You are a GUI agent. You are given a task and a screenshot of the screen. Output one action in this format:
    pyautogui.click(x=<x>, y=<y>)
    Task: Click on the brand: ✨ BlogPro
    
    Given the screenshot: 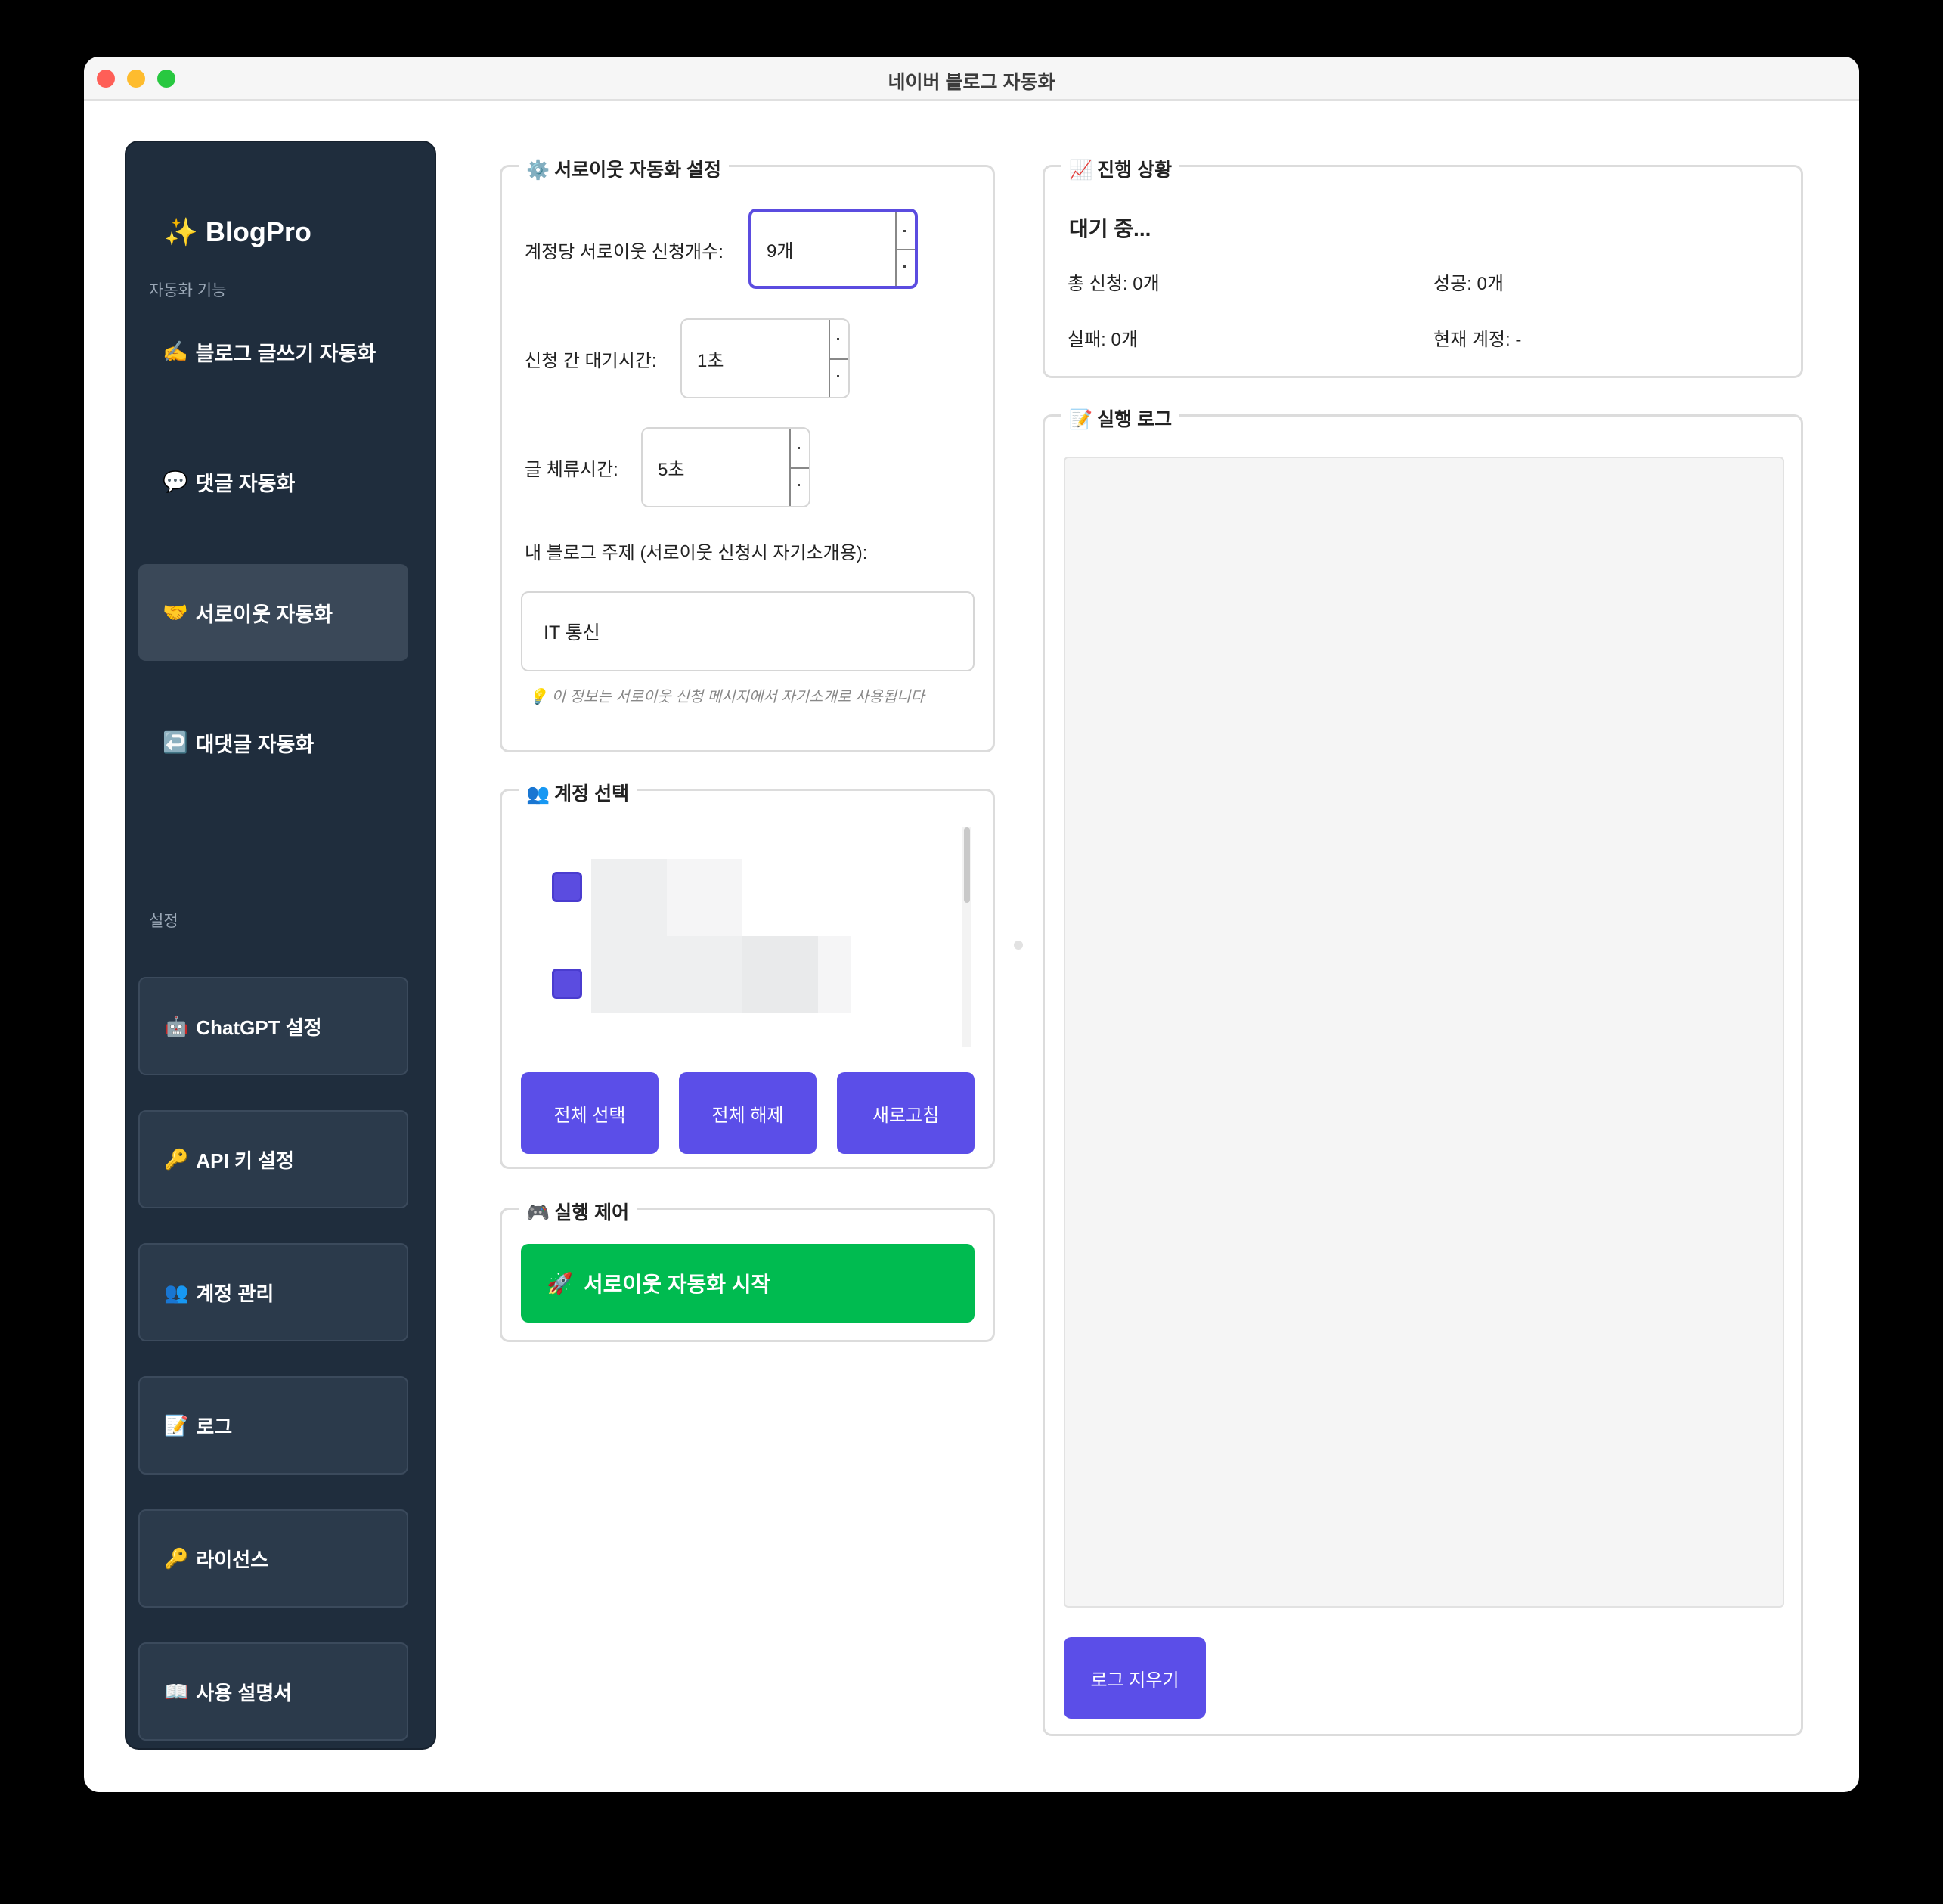 What is the action you would take?
    pyautogui.click(x=237, y=232)
    